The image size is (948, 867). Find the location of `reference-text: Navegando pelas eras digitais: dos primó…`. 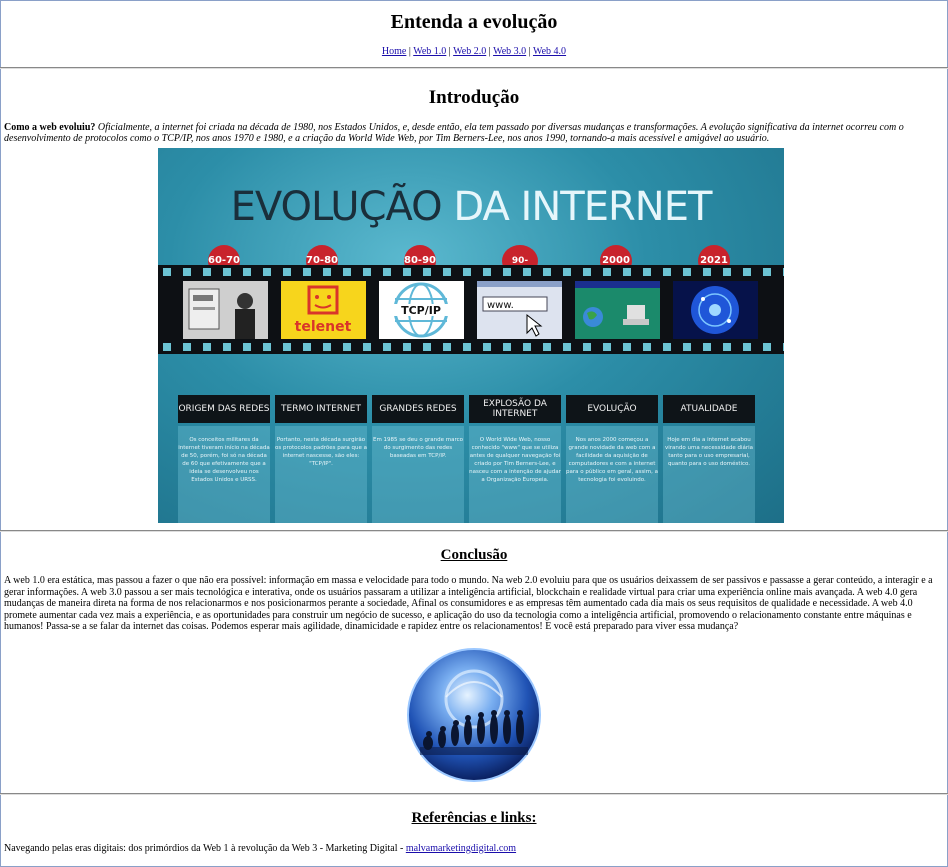

reference-text: Navegando pelas eras digitais: dos primó… is located at coordinates (205, 848).